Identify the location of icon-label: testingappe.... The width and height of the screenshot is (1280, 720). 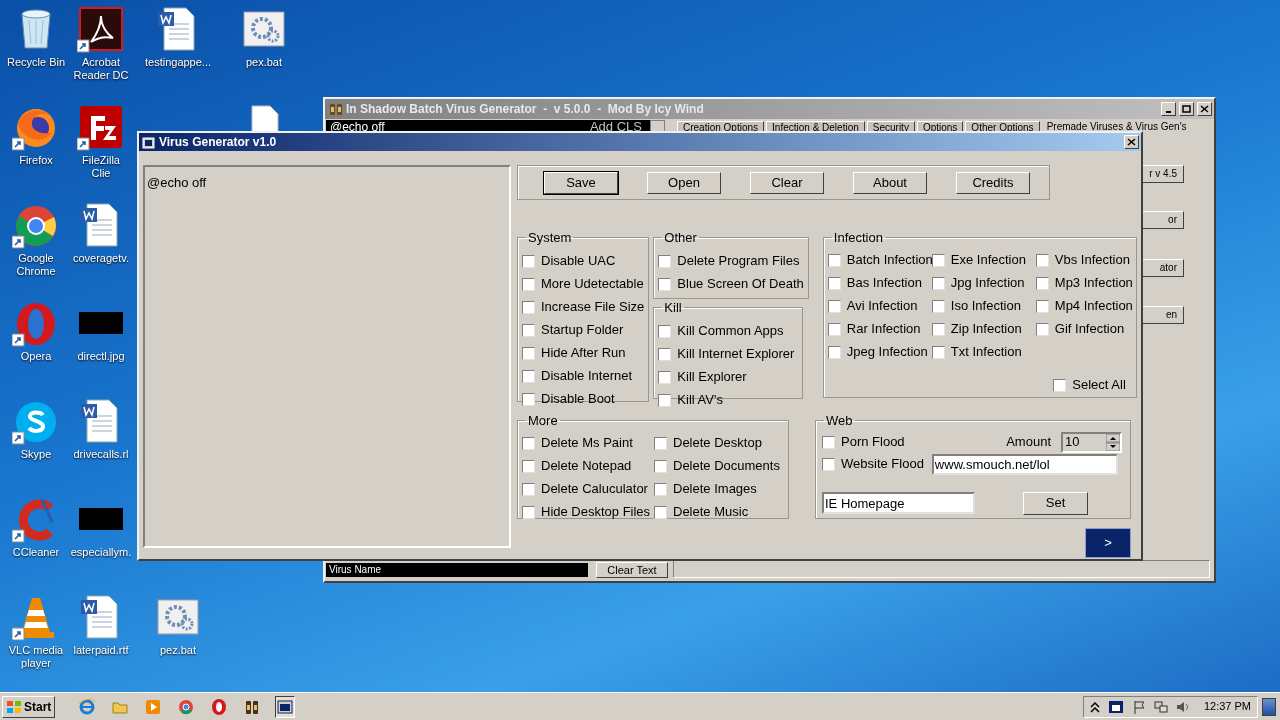
(178, 62).